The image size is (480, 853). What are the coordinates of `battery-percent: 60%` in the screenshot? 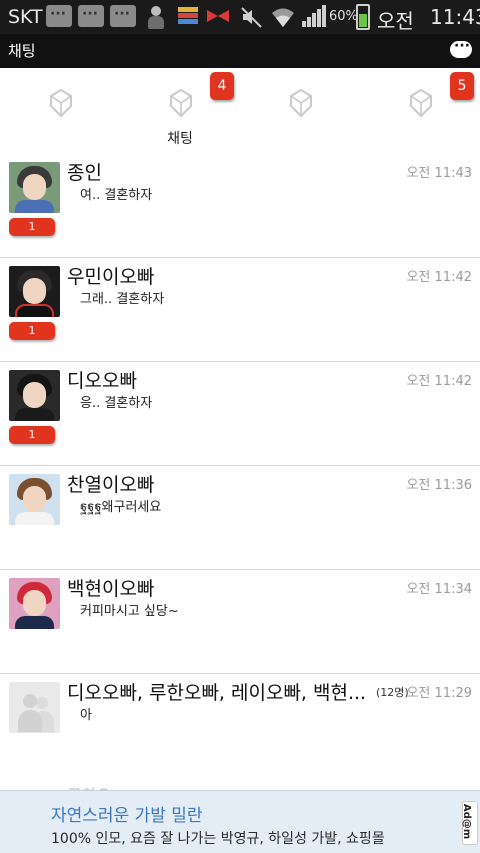 It's located at (343, 16).